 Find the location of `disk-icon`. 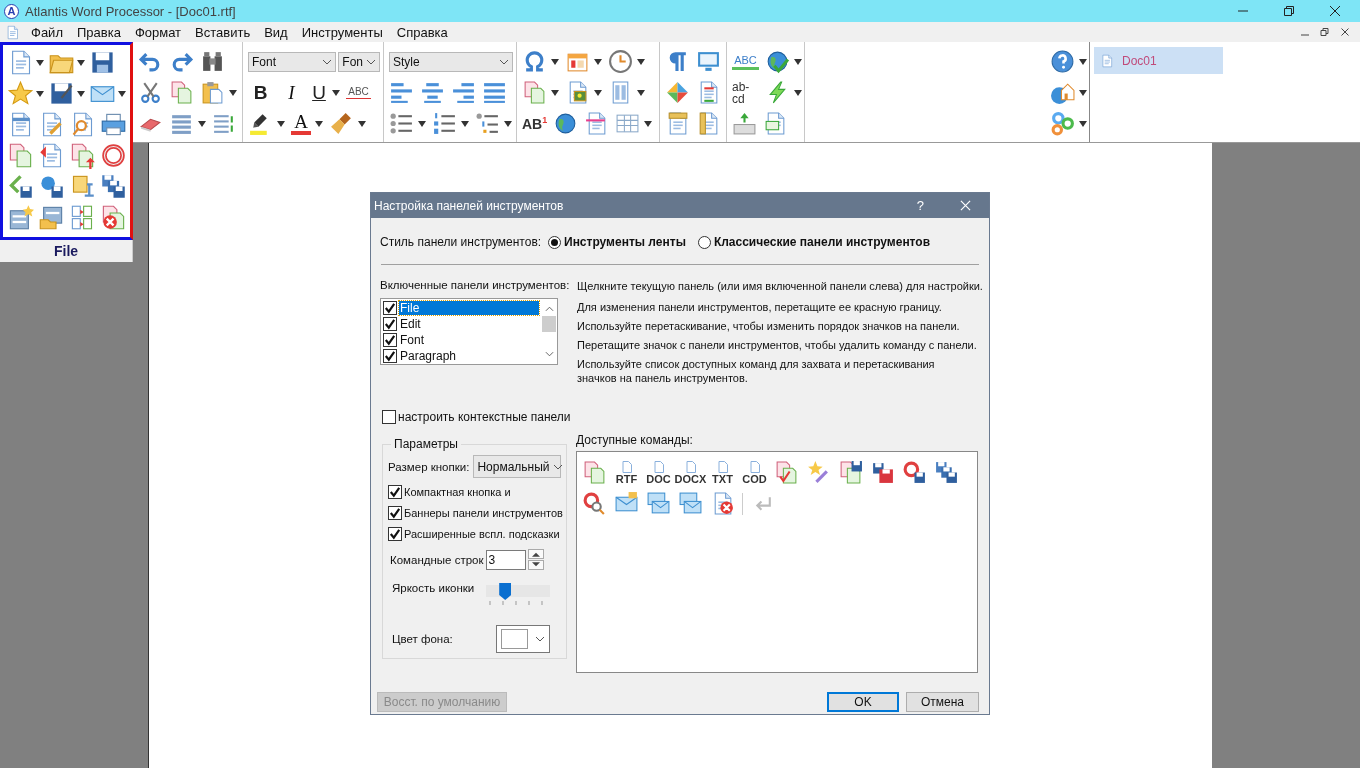

disk-icon is located at coordinates (20, 186).